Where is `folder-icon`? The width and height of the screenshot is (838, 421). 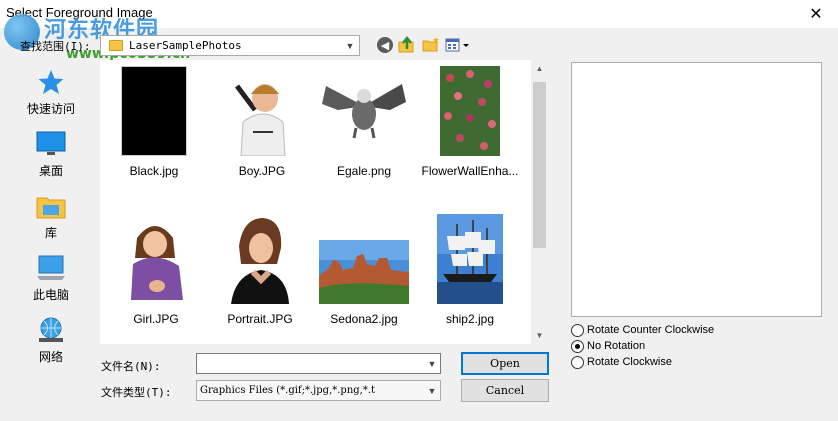
folder-icon is located at coordinates (116, 45).